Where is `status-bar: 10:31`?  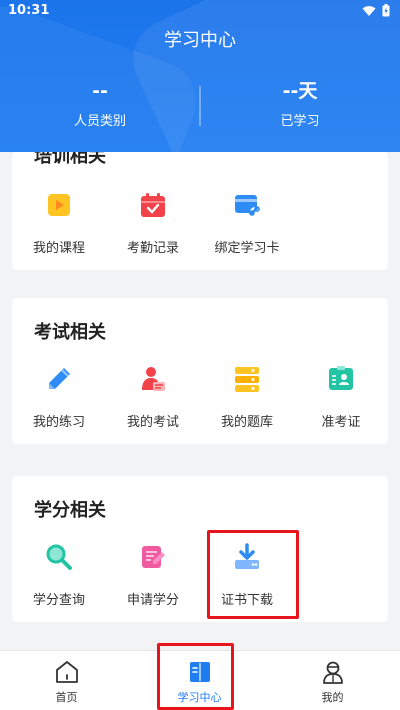
status-bar: 10:31 is located at coordinates (200, 12).